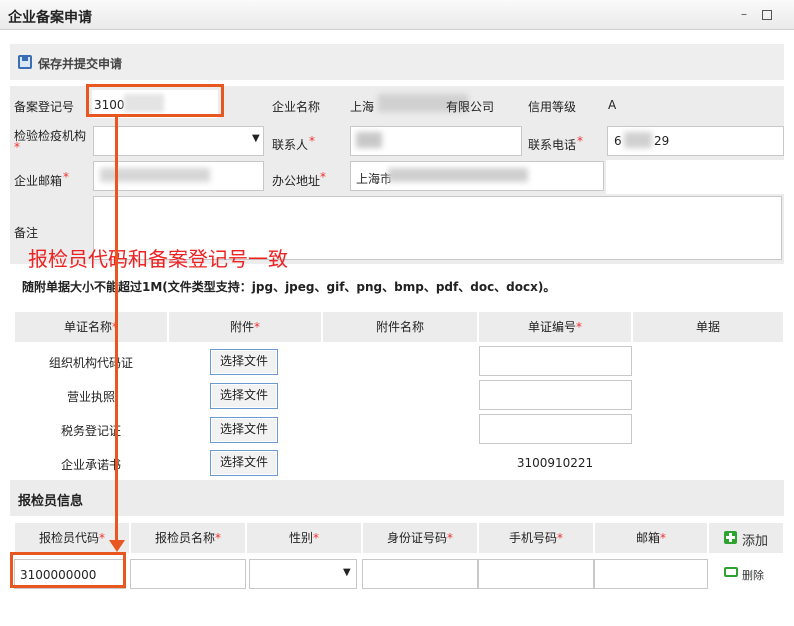 This screenshot has height=626, width=794. What do you see at coordinates (397, 62) in the screenshot?
I see `toolbar` at bounding box center [397, 62].